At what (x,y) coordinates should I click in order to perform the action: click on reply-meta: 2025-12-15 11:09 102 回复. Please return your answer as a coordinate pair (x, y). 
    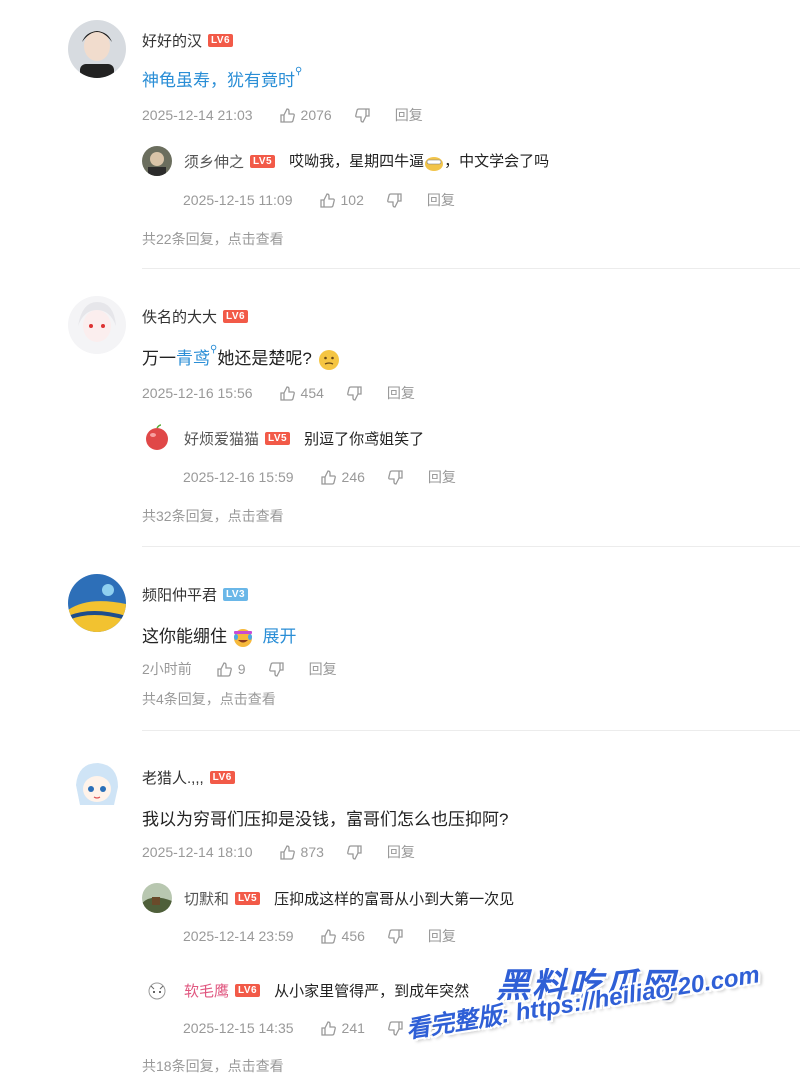
    Looking at the image, I should click on (319, 200).